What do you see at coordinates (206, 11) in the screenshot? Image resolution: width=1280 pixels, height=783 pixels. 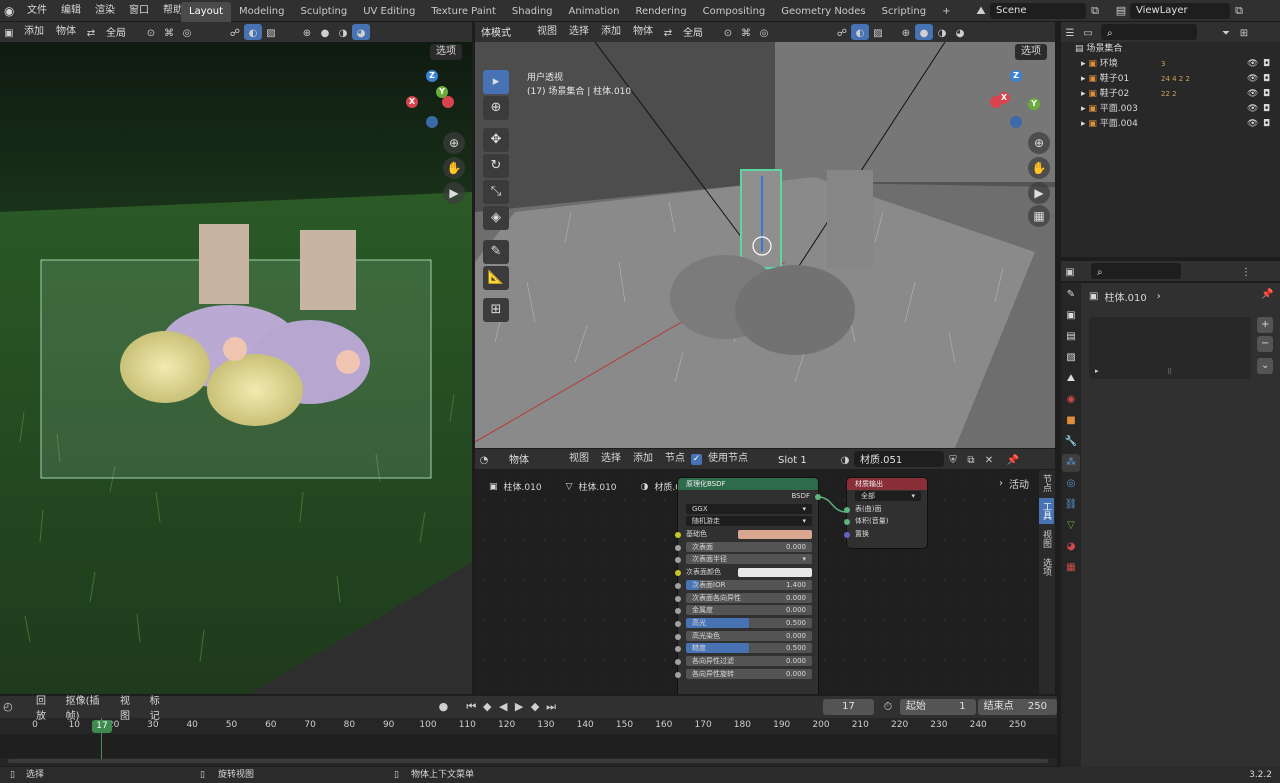 I see `tab-layout: Layout` at bounding box center [206, 11].